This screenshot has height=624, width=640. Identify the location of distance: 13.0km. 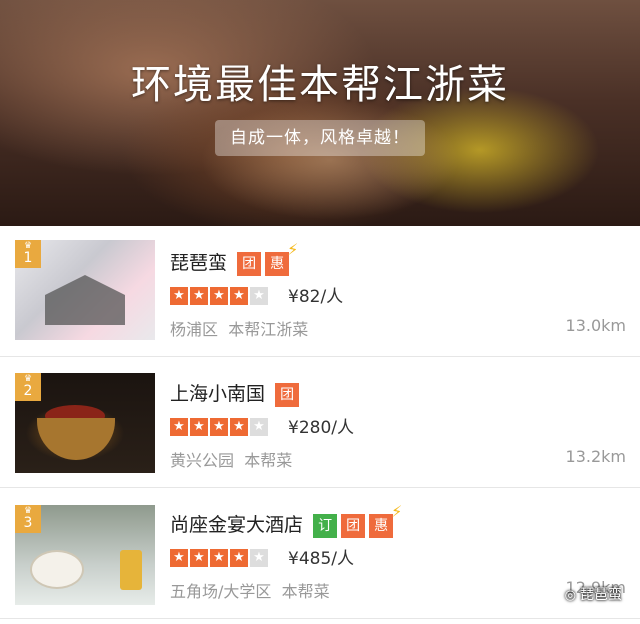
(595, 325).